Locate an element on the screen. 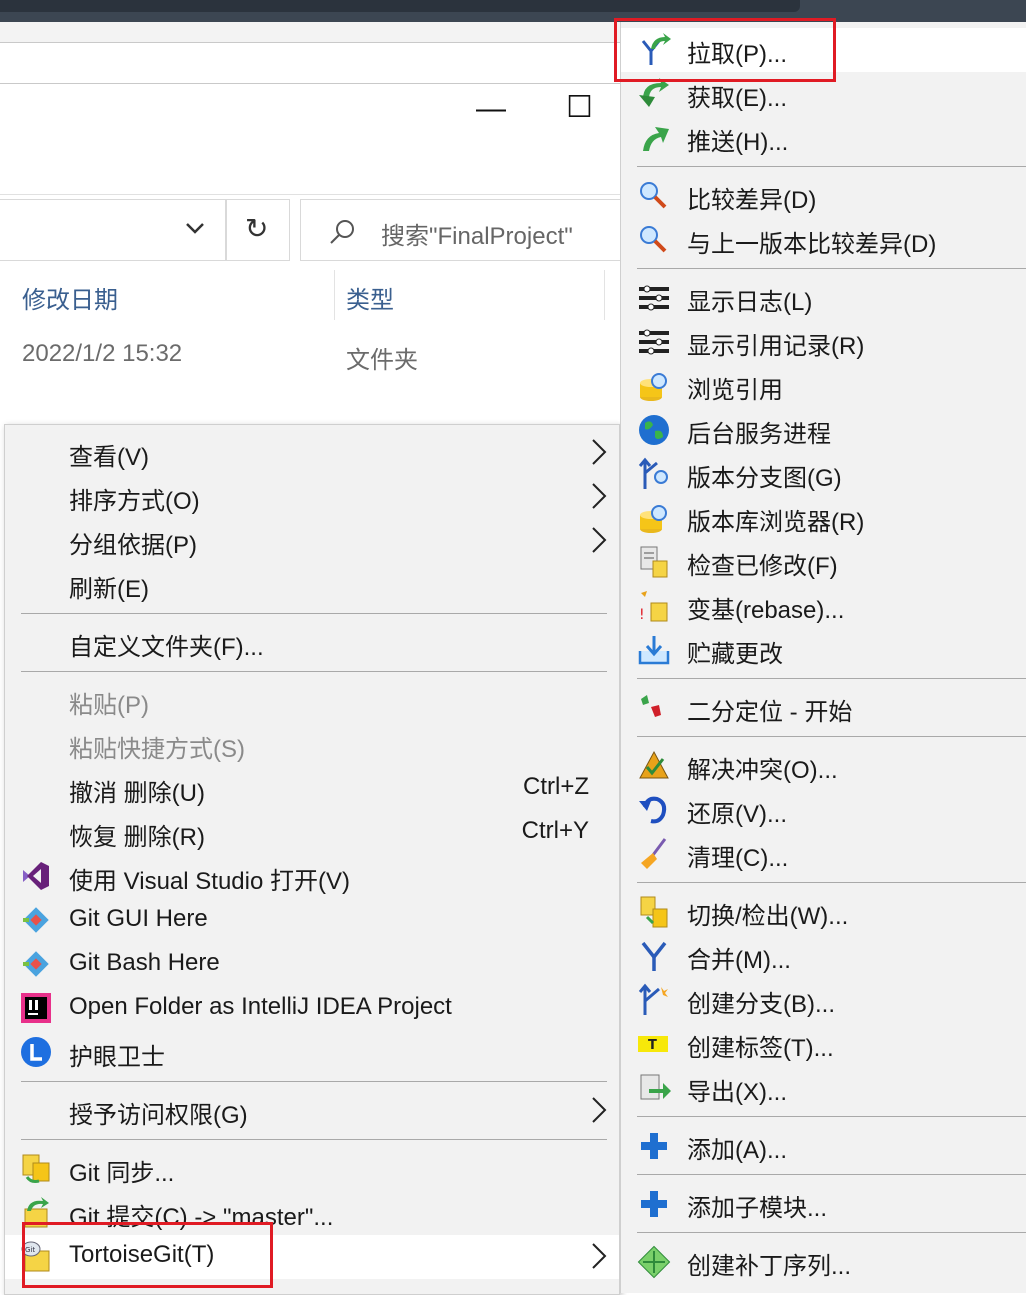 This screenshot has width=1026, height=1295. export-icon is located at coordinates (655, 1087).